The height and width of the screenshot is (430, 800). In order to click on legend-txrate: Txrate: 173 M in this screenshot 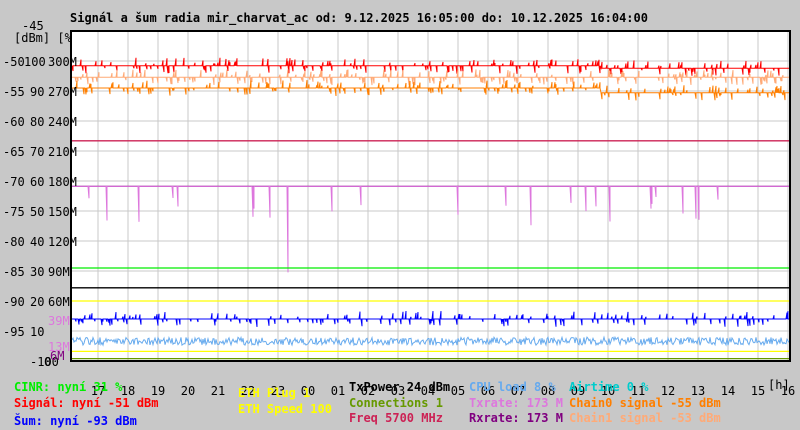, I will do `click(516, 403)`.